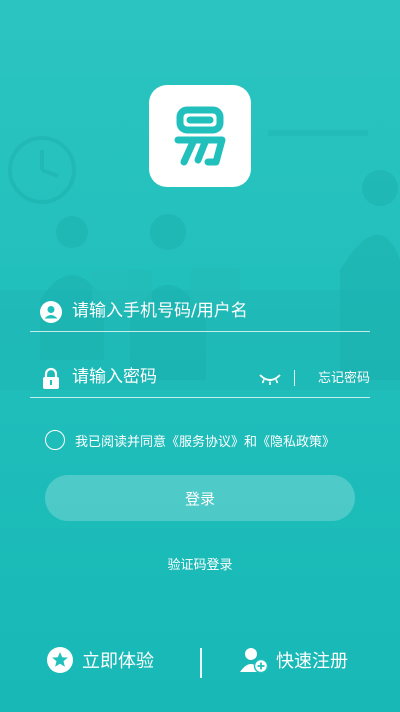 The image size is (400, 712). I want to click on try-now-button: 立即体验, so click(100, 660).